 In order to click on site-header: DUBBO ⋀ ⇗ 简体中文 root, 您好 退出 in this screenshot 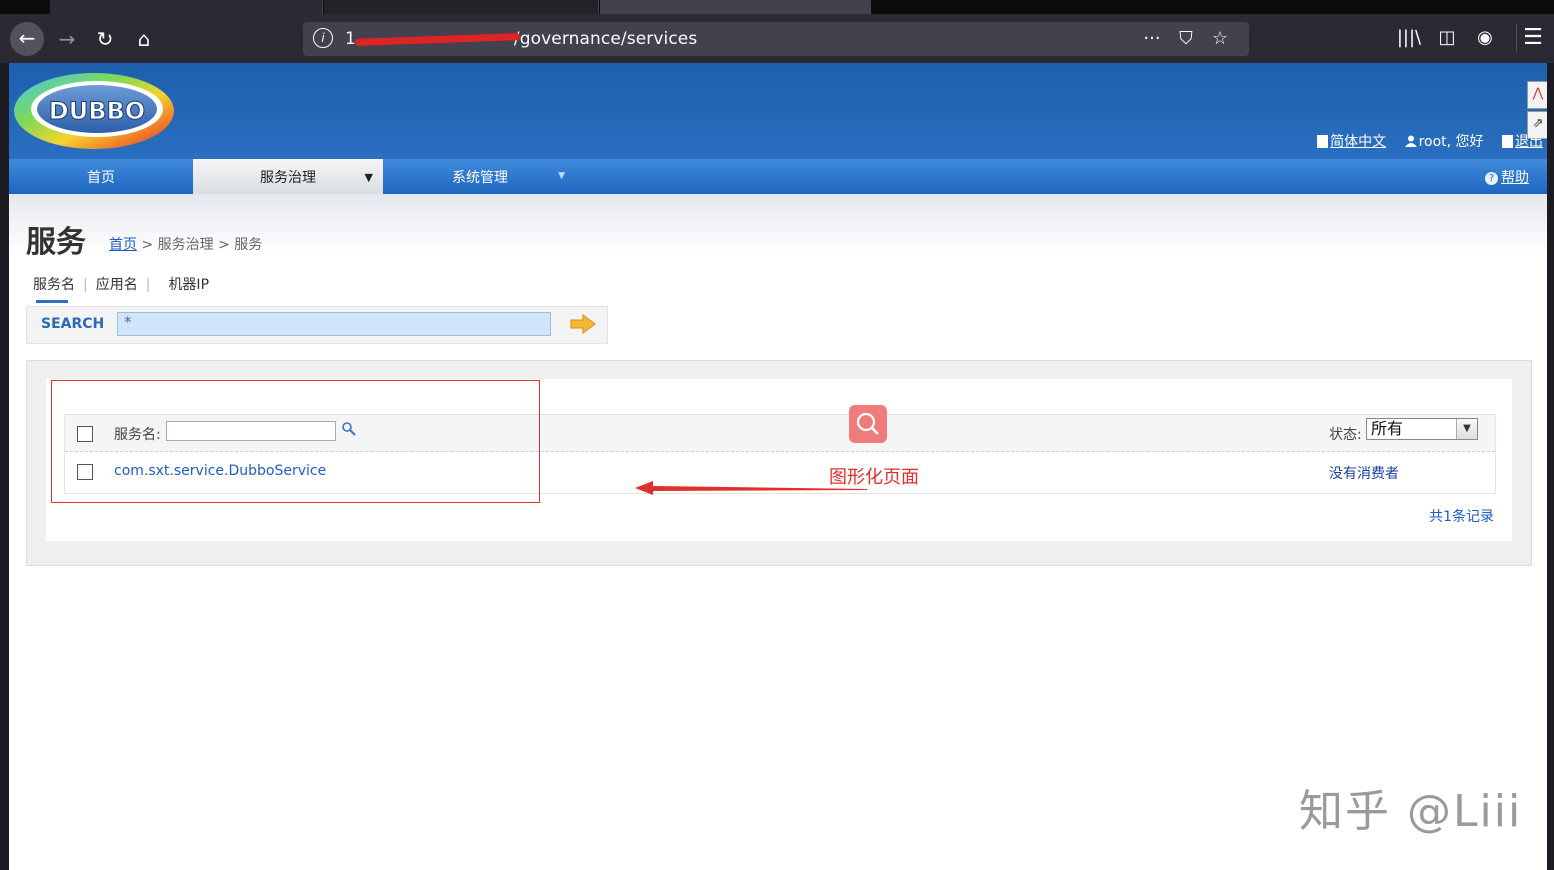, I will do `click(778, 111)`.